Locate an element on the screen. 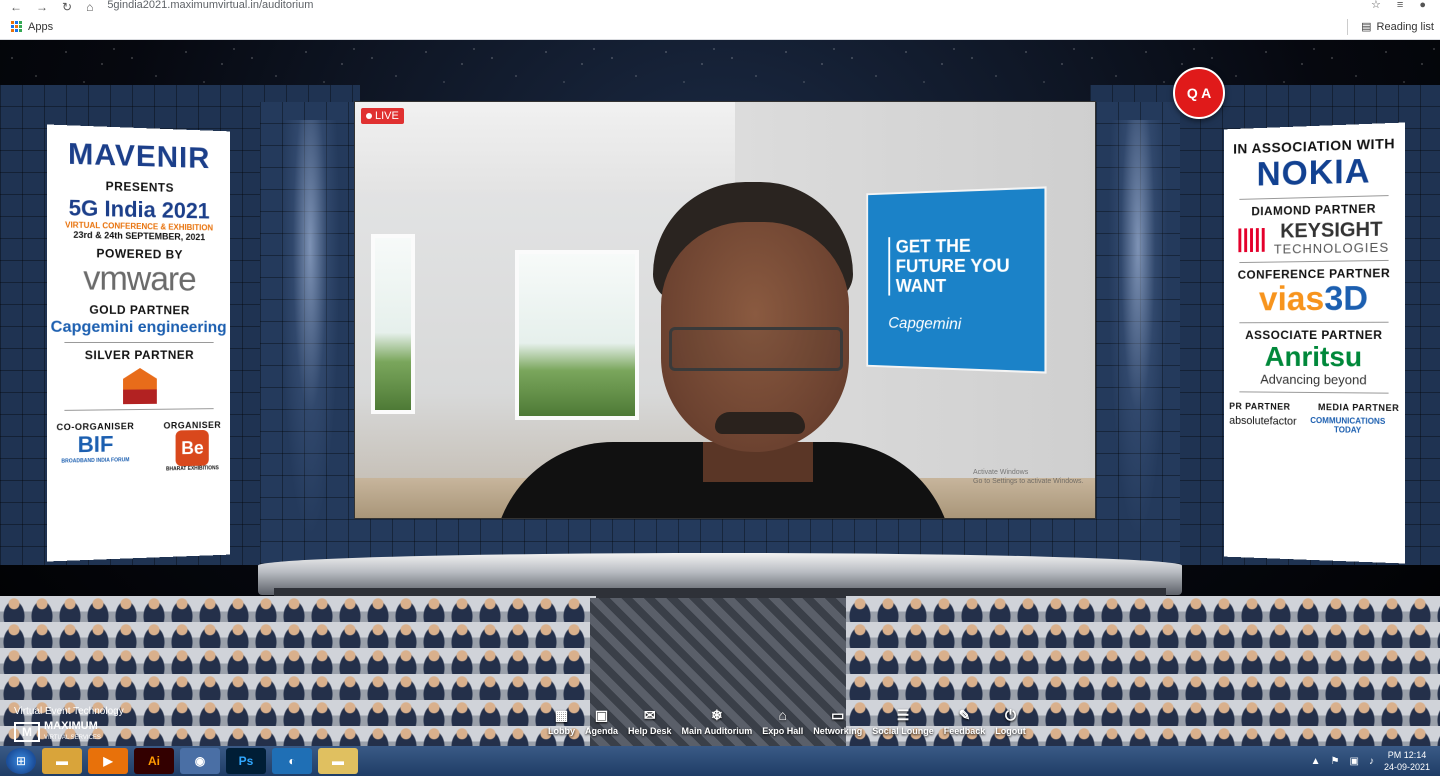  system-tray: ▲ ⚑ ▣ ♪ PM 12:14 24-09-2021 is located at coordinates (1370, 761).